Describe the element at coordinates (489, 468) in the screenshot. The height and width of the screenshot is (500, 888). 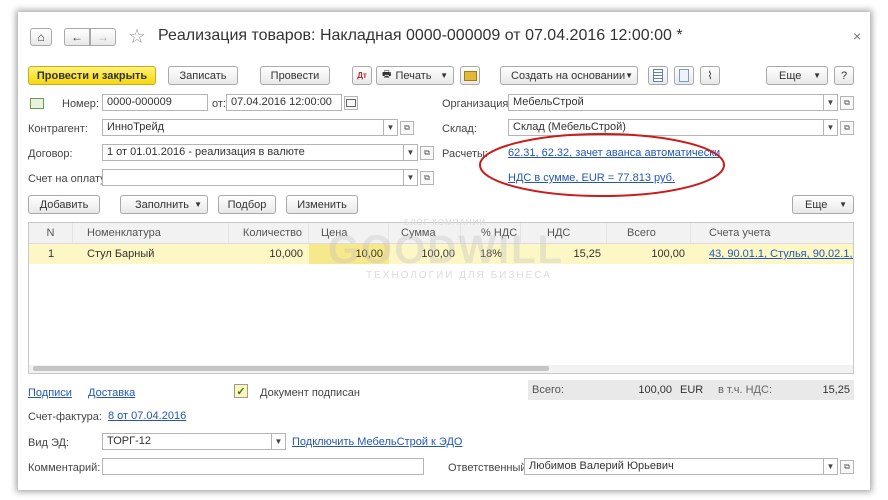
I see `responsible-label: Ответственный:` at that location.